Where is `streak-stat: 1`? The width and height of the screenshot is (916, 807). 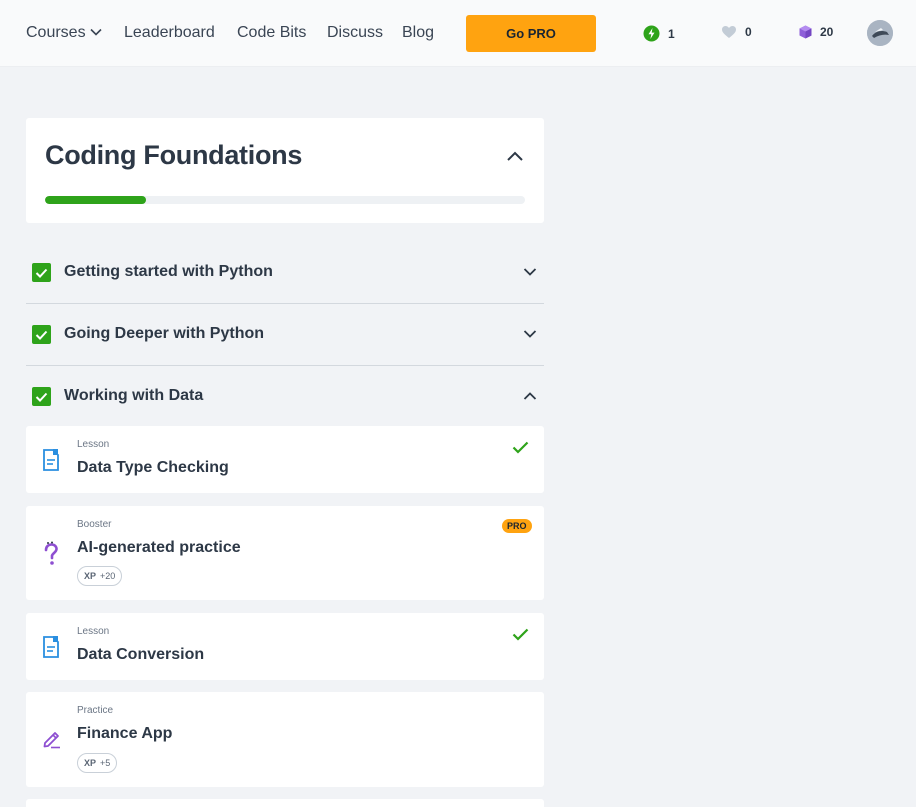 streak-stat: 1 is located at coordinates (659, 33).